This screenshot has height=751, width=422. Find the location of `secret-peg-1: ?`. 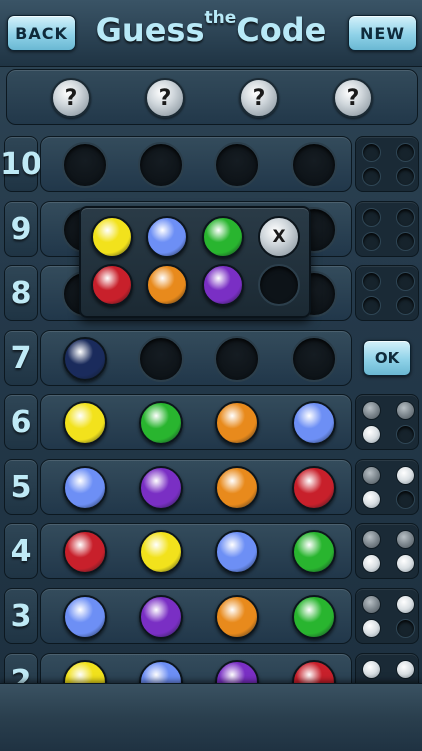

secret-peg-1: ? is located at coordinates (71, 98).